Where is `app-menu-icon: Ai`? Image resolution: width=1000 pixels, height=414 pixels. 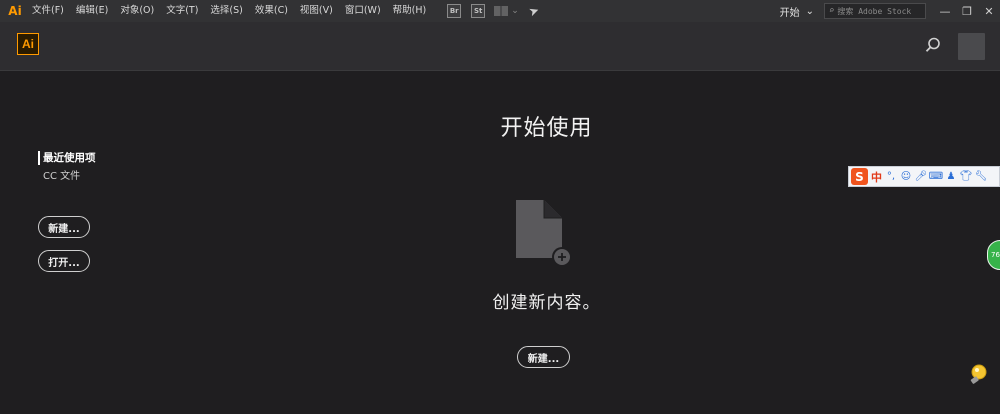 app-menu-icon: Ai is located at coordinates (15, 11).